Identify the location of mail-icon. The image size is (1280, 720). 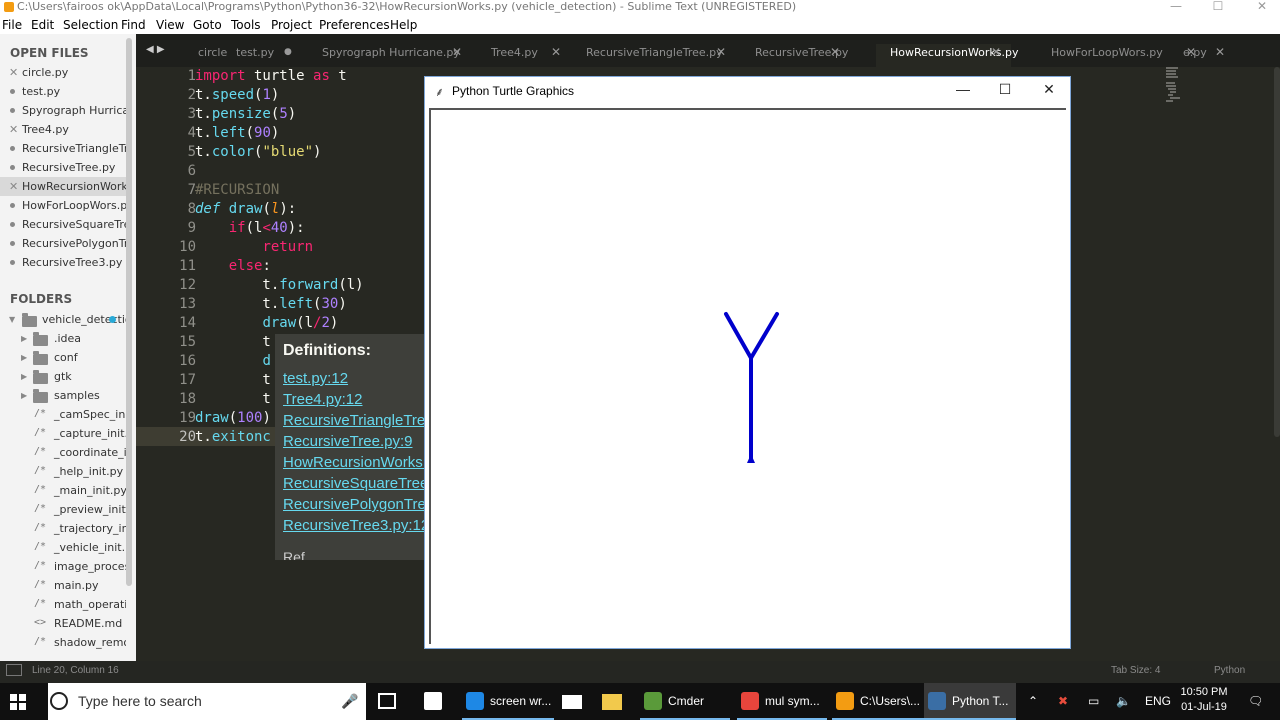
(572, 702).